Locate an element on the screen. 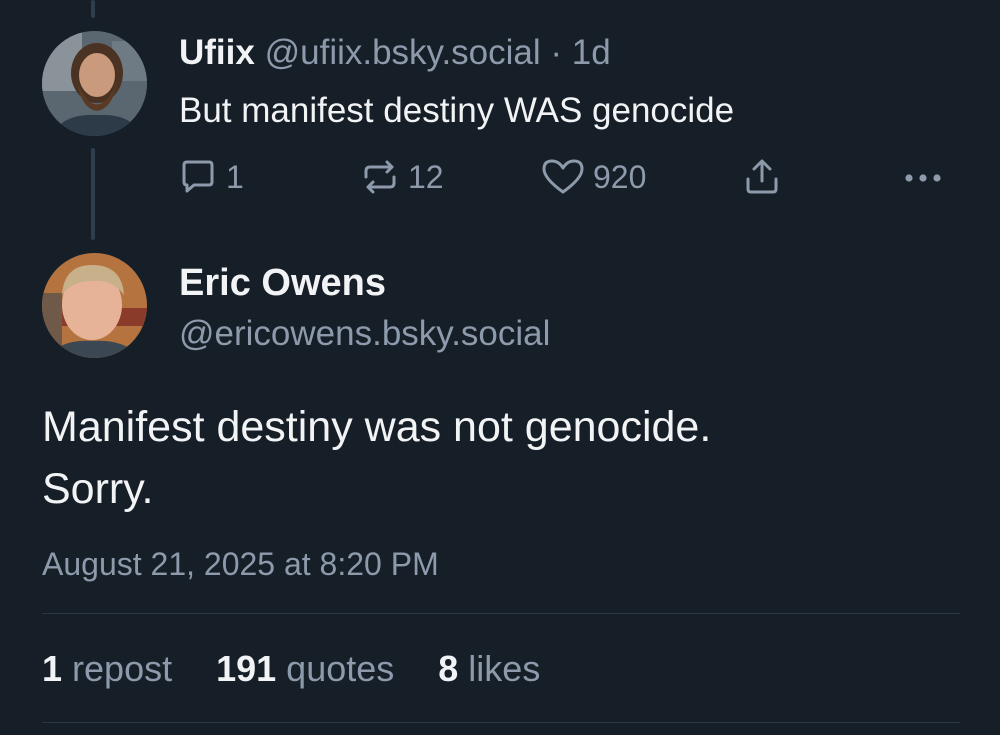  likes-stat: 8 likes is located at coordinates (489, 669).